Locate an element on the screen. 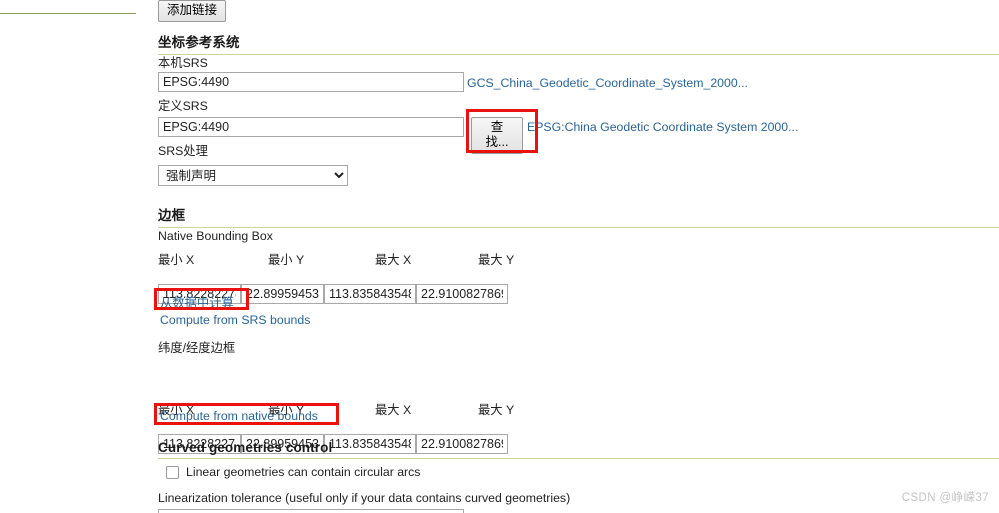 The image size is (999, 513). native-bbox-header-max-y: 最大 Y is located at coordinates (496, 260).